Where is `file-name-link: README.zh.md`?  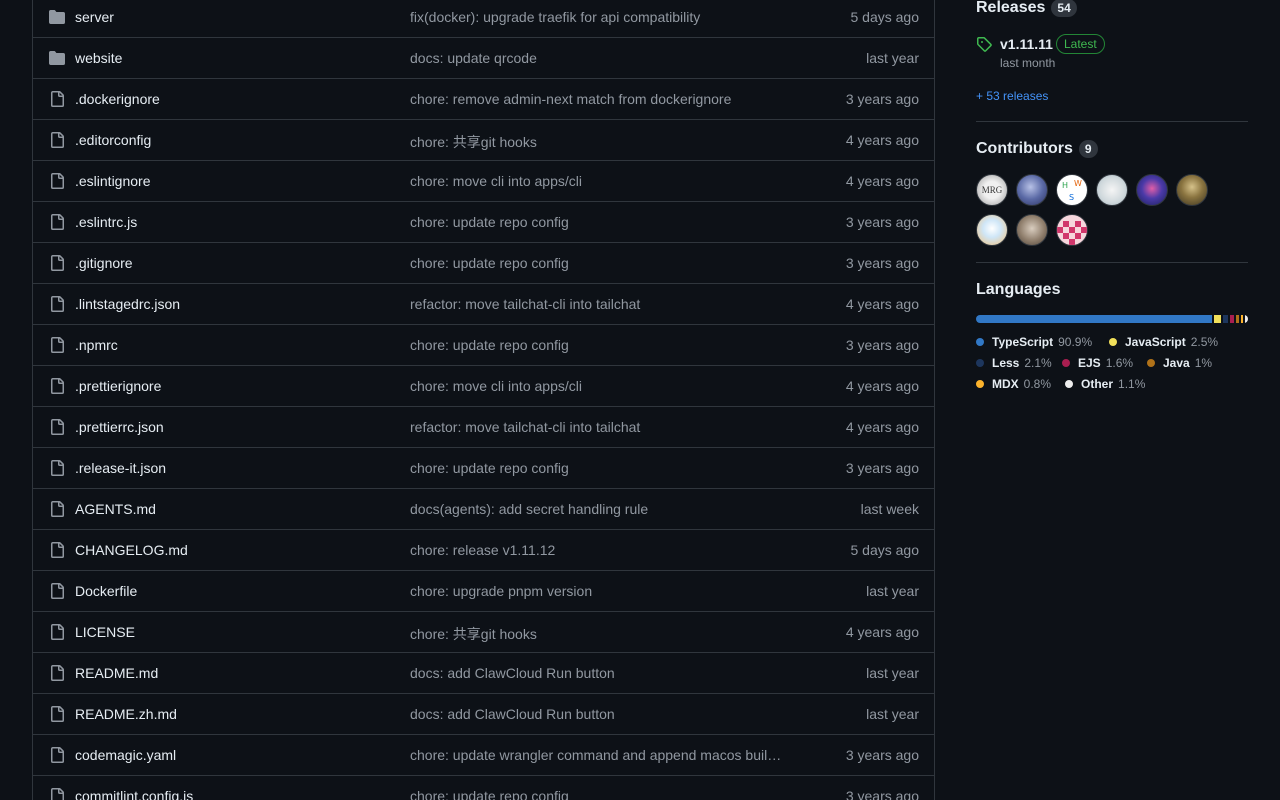
file-name-link: README.zh.md is located at coordinates (126, 714).